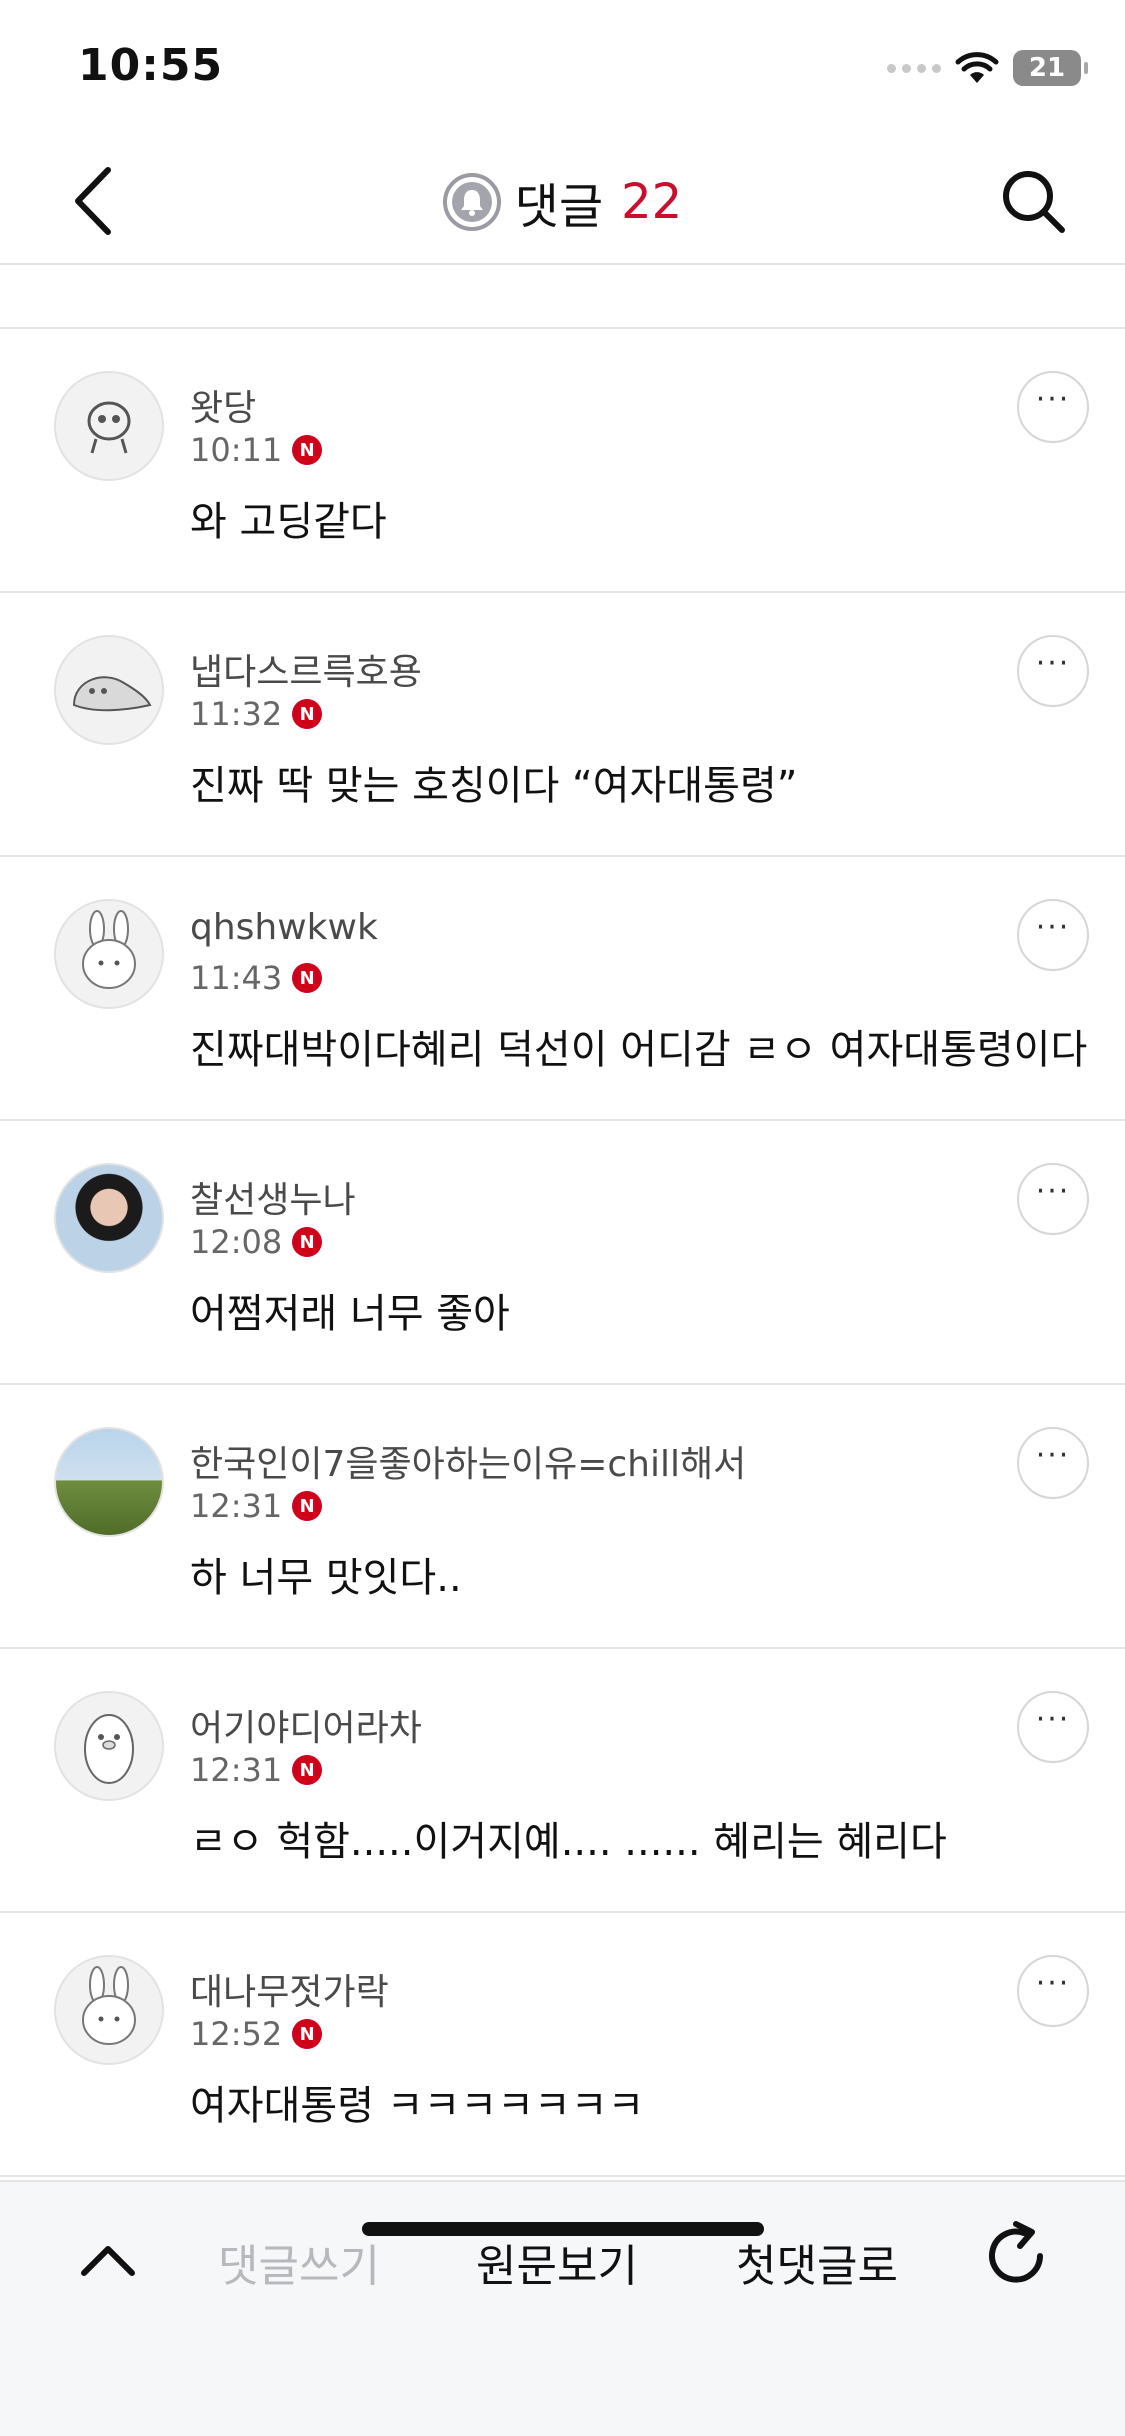 The height and width of the screenshot is (2436, 1125). I want to click on comment-text: 여자대통령 ㅋㅋㅋㅋㅋㅋㅋ, so click(417, 2106).